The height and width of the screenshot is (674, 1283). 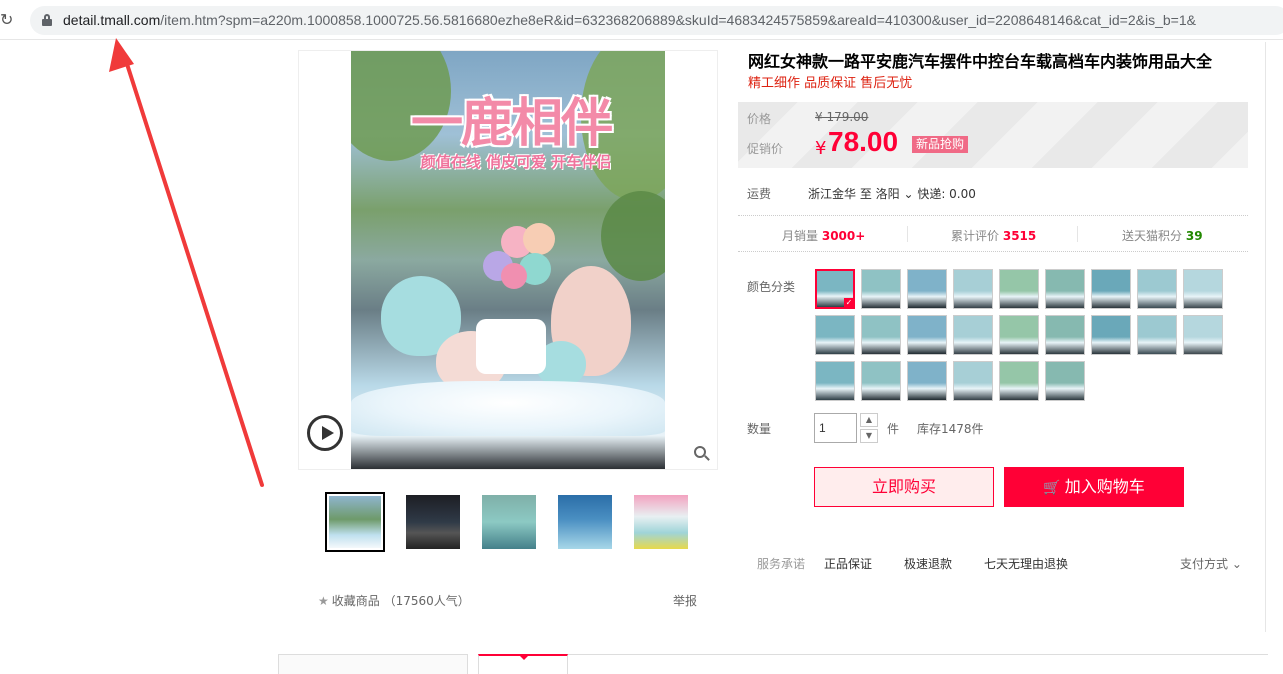 What do you see at coordinates (950, 429) in the screenshot?
I see `stock-count: 库存1478件` at bounding box center [950, 429].